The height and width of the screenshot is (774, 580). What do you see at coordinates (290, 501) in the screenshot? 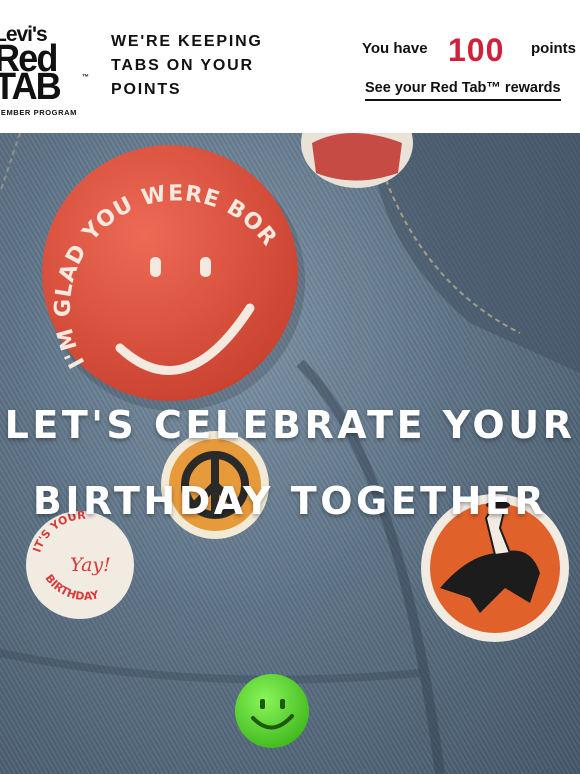
I see `hero-headline-line-2: BIRTHDAY TOGETHER` at bounding box center [290, 501].